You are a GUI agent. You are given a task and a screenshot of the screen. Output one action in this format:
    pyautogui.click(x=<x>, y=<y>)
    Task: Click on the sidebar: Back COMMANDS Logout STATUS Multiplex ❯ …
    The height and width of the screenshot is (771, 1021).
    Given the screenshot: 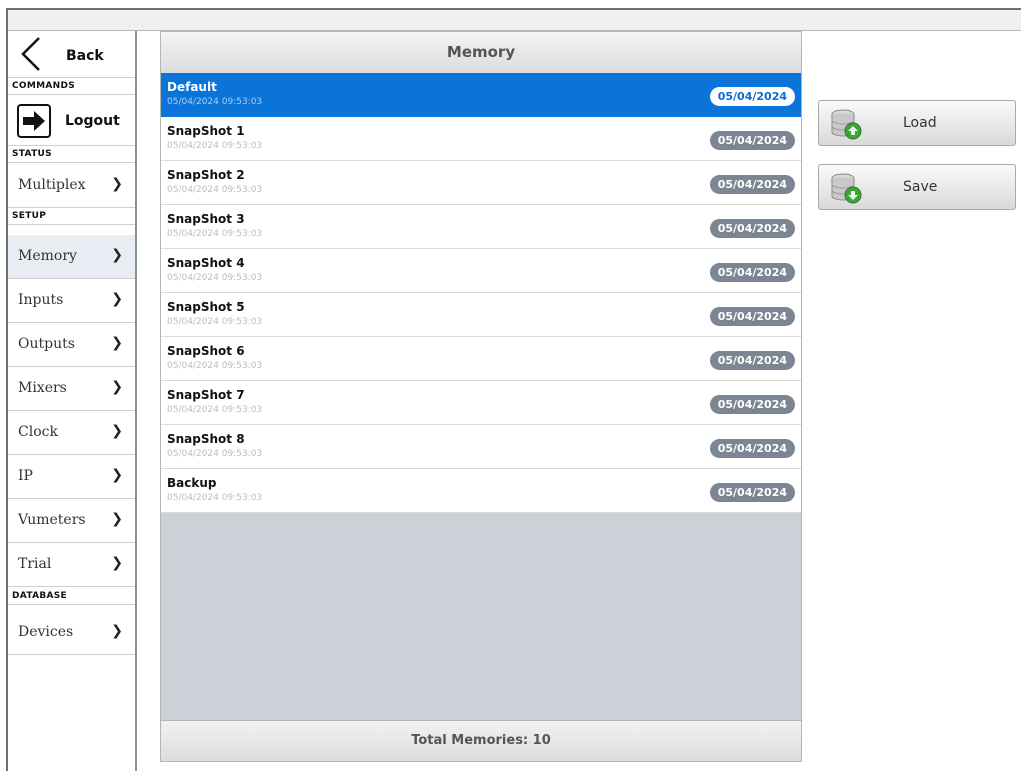 What is the action you would take?
    pyautogui.click(x=72, y=401)
    